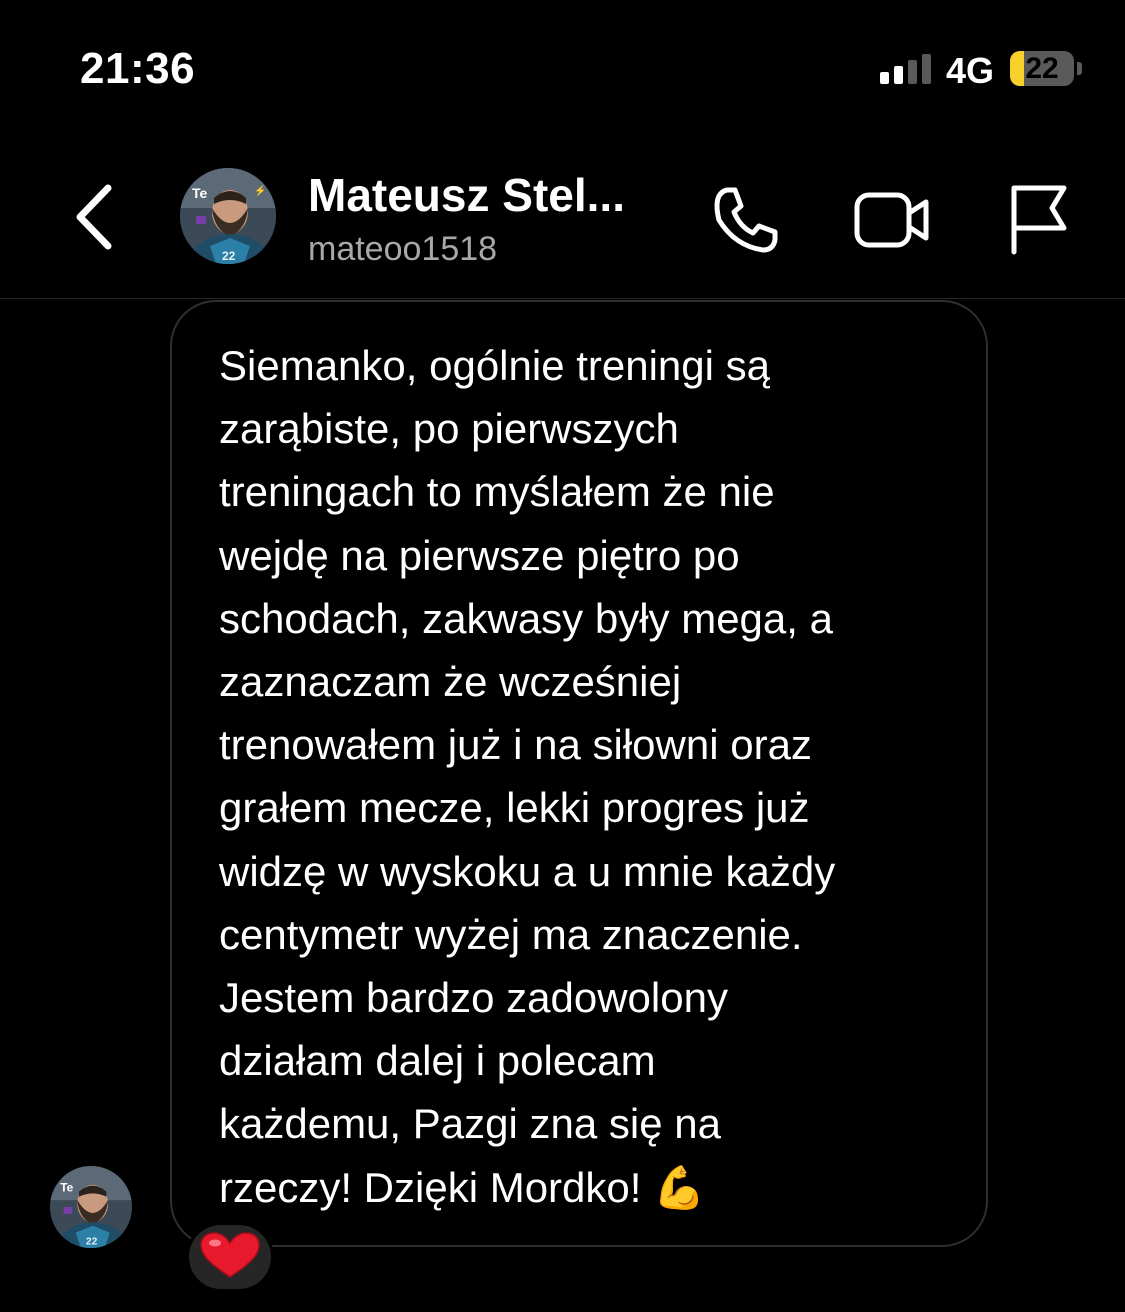  I want to click on sender-avatar: Te 22, so click(91, 1207).